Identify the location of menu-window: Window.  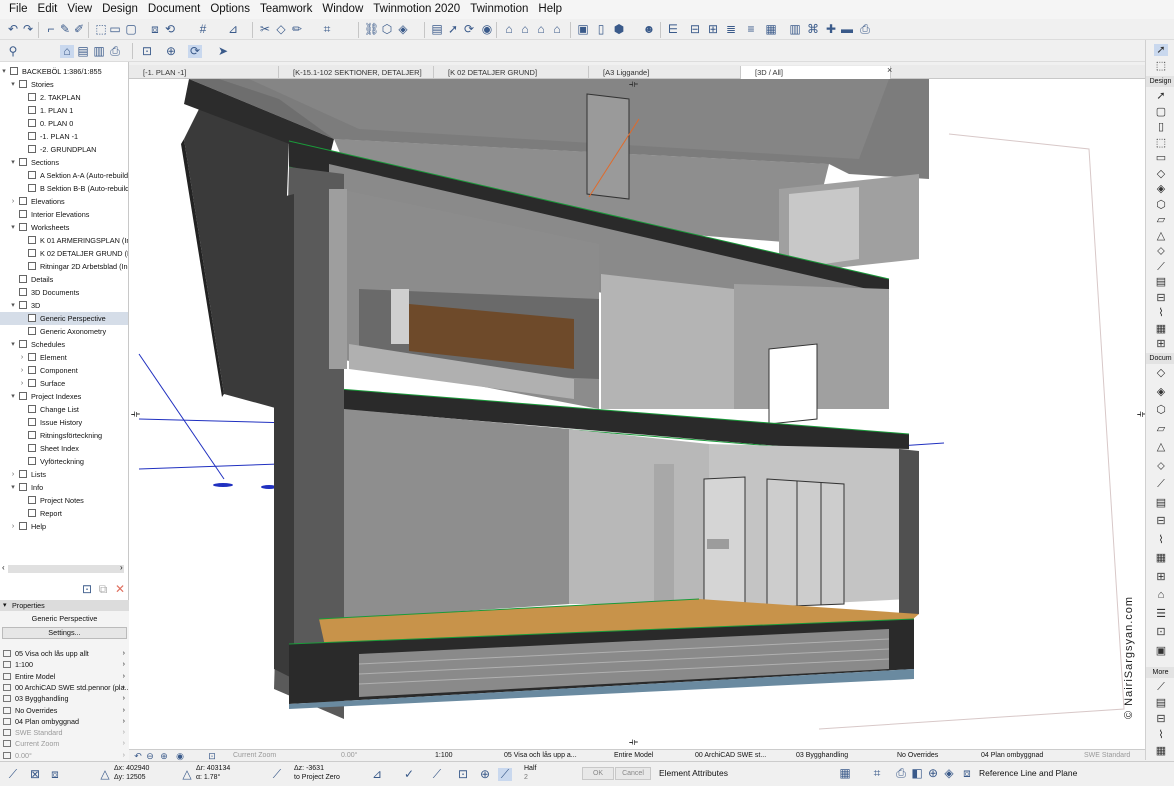
(342, 9).